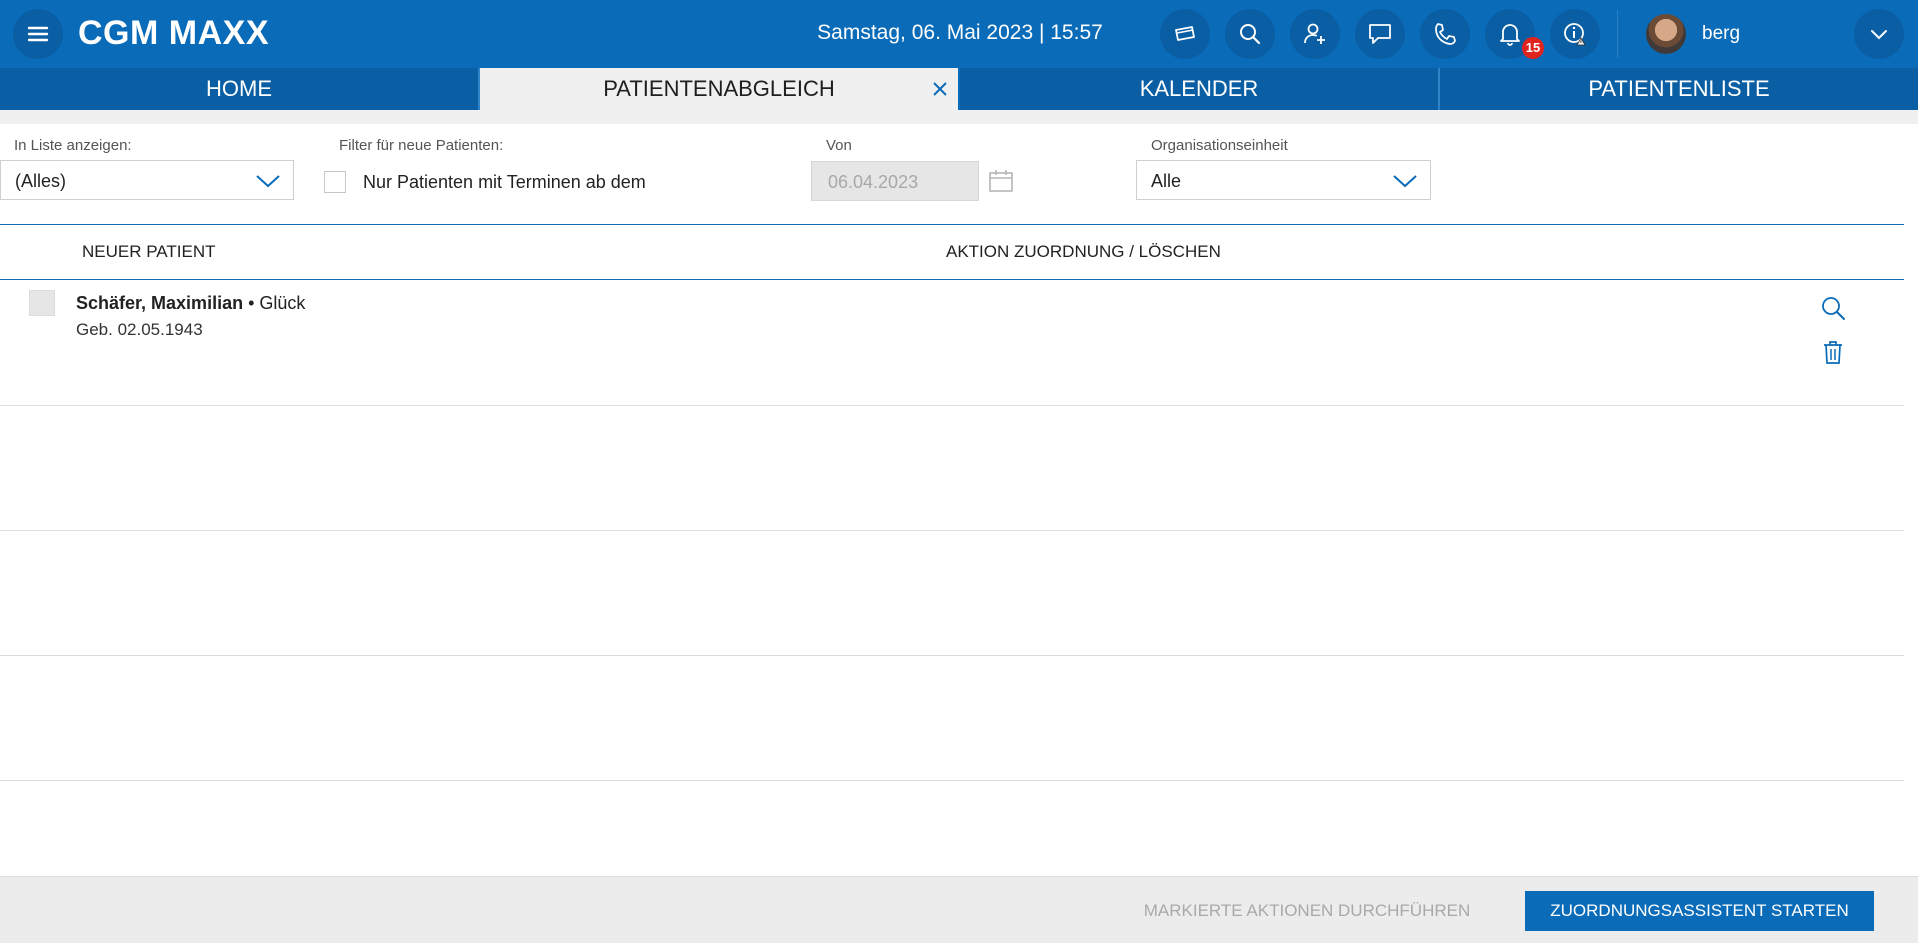 The height and width of the screenshot is (943, 1918). What do you see at coordinates (1307, 911) in the screenshot?
I see `execute-marked-actions-button: MARKIERTE AKTIONEN DURCHFÜHREN` at bounding box center [1307, 911].